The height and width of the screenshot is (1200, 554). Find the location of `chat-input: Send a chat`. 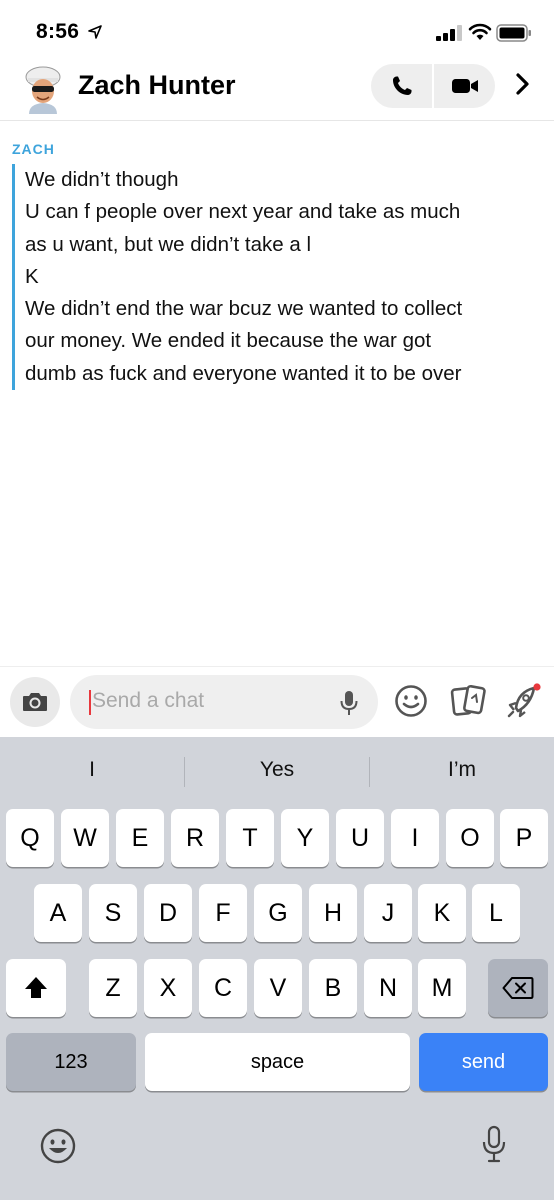

chat-input: Send a chat is located at coordinates (224, 702).